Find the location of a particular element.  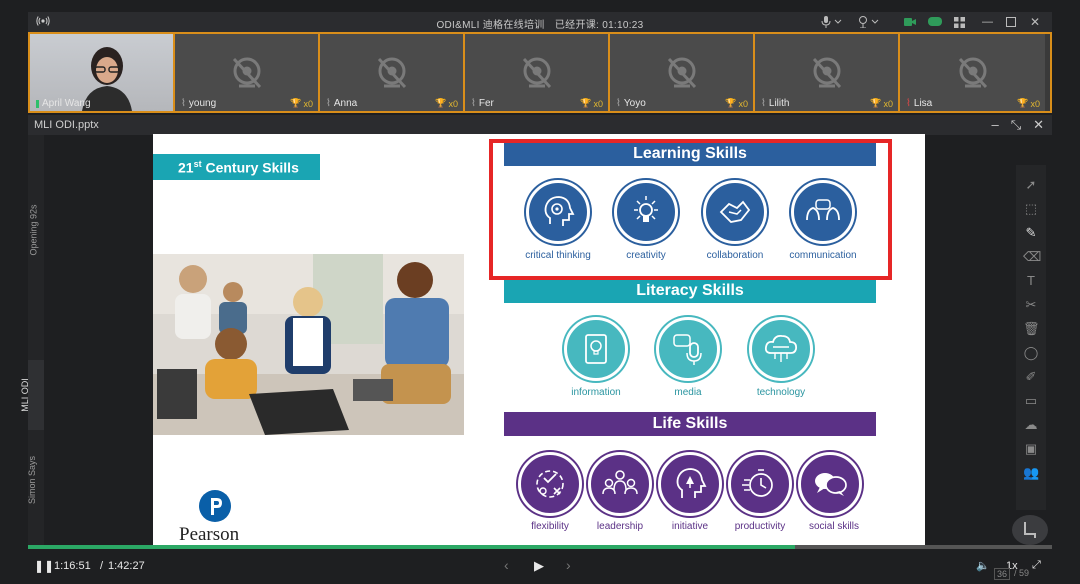

cloud-tool: ☁ is located at coordinates (1031, 425).